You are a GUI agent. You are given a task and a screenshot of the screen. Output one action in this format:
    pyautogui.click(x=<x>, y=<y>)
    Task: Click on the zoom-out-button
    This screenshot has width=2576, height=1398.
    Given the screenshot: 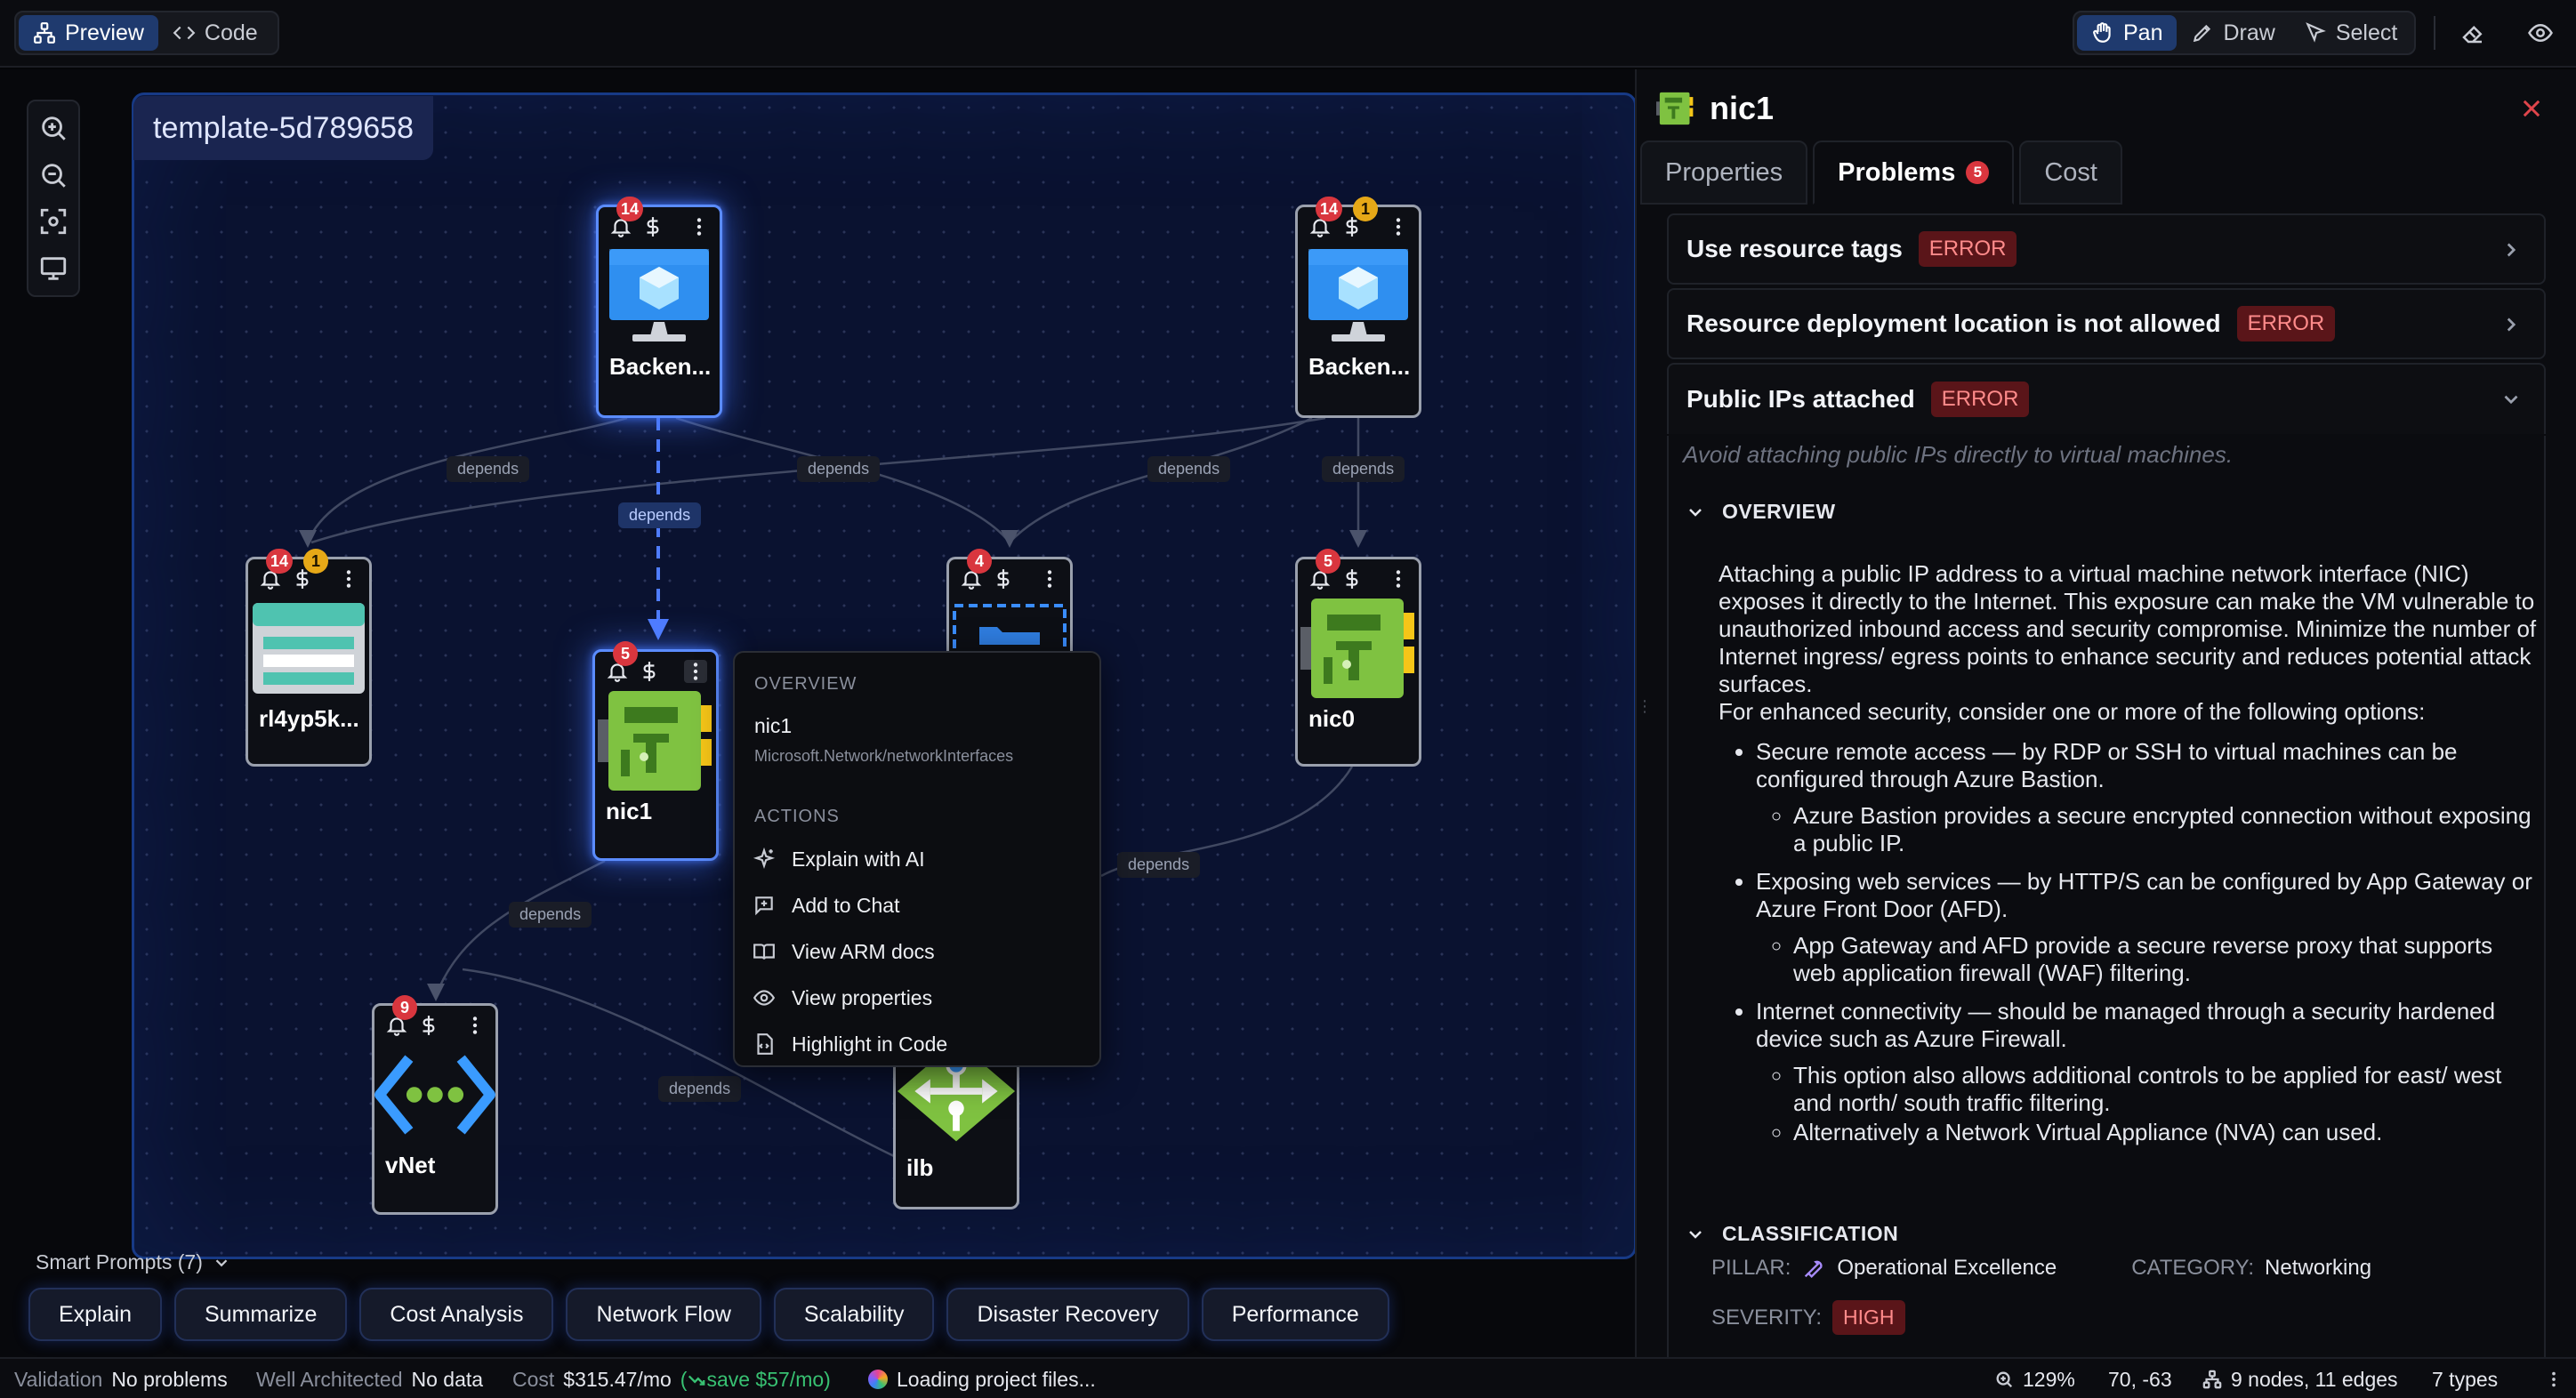 What is the action you would take?
    pyautogui.click(x=53, y=175)
    